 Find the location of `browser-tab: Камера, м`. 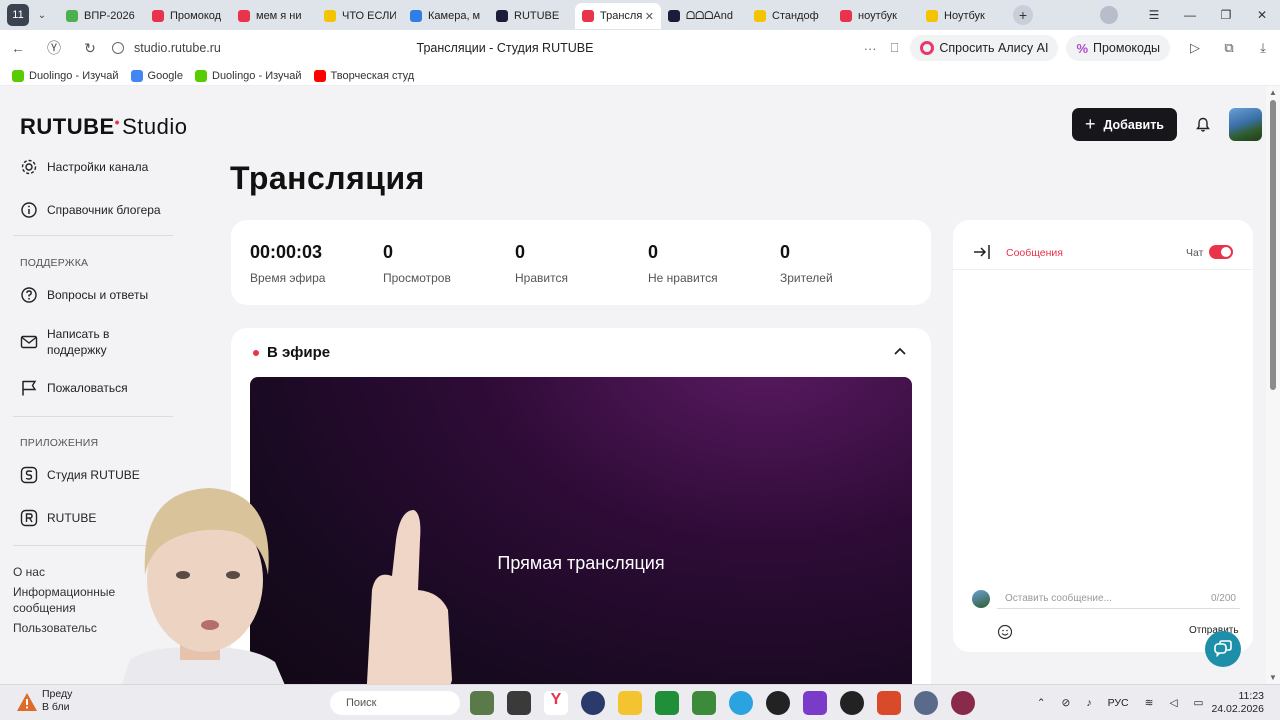

browser-tab: Камера, м is located at coordinates (446, 16).